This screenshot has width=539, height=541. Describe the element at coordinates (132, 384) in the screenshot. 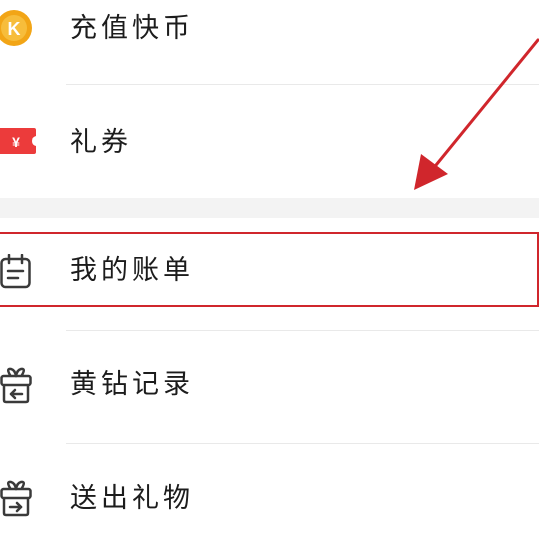

I see `menu-item-label: 黄钻记录` at that location.